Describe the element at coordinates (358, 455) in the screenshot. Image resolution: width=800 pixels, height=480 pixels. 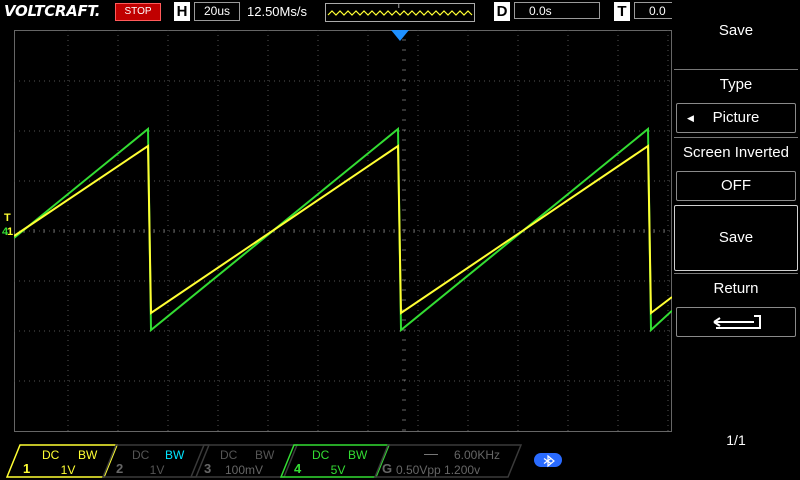
I see `ch4-bw: BW` at that location.